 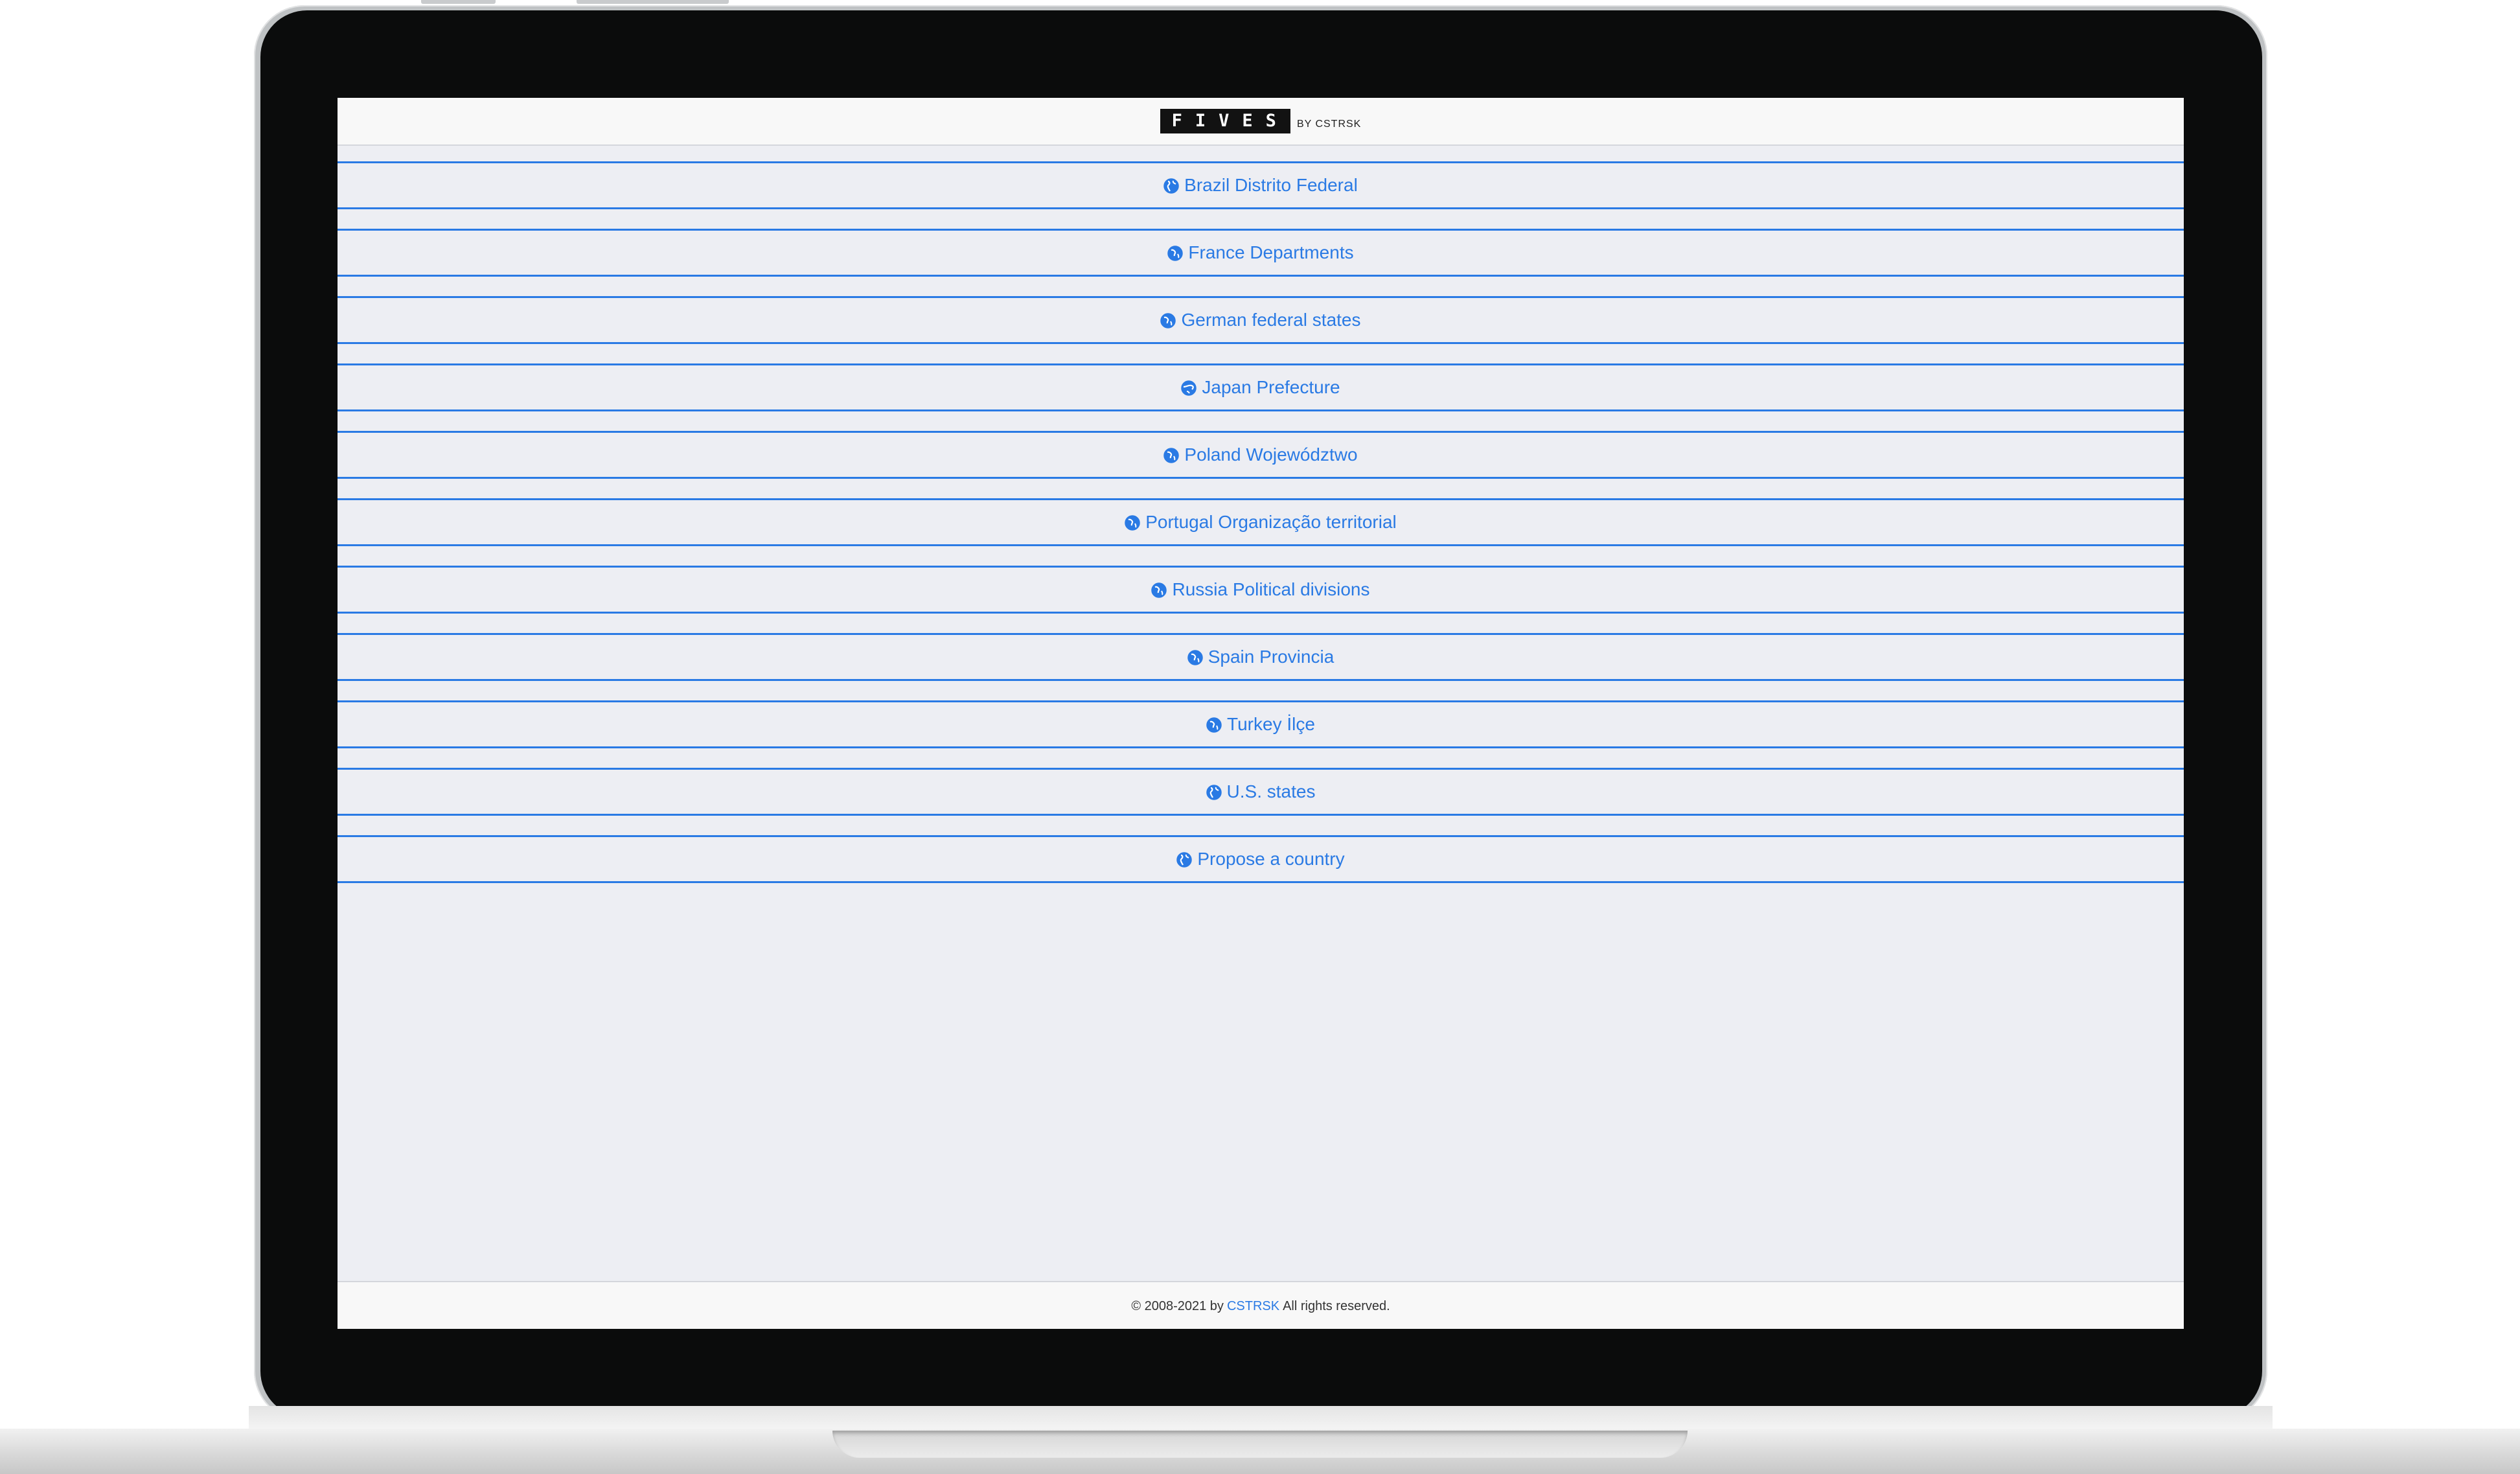 I want to click on country-link: Portugal Organização territorial, so click(x=1261, y=522).